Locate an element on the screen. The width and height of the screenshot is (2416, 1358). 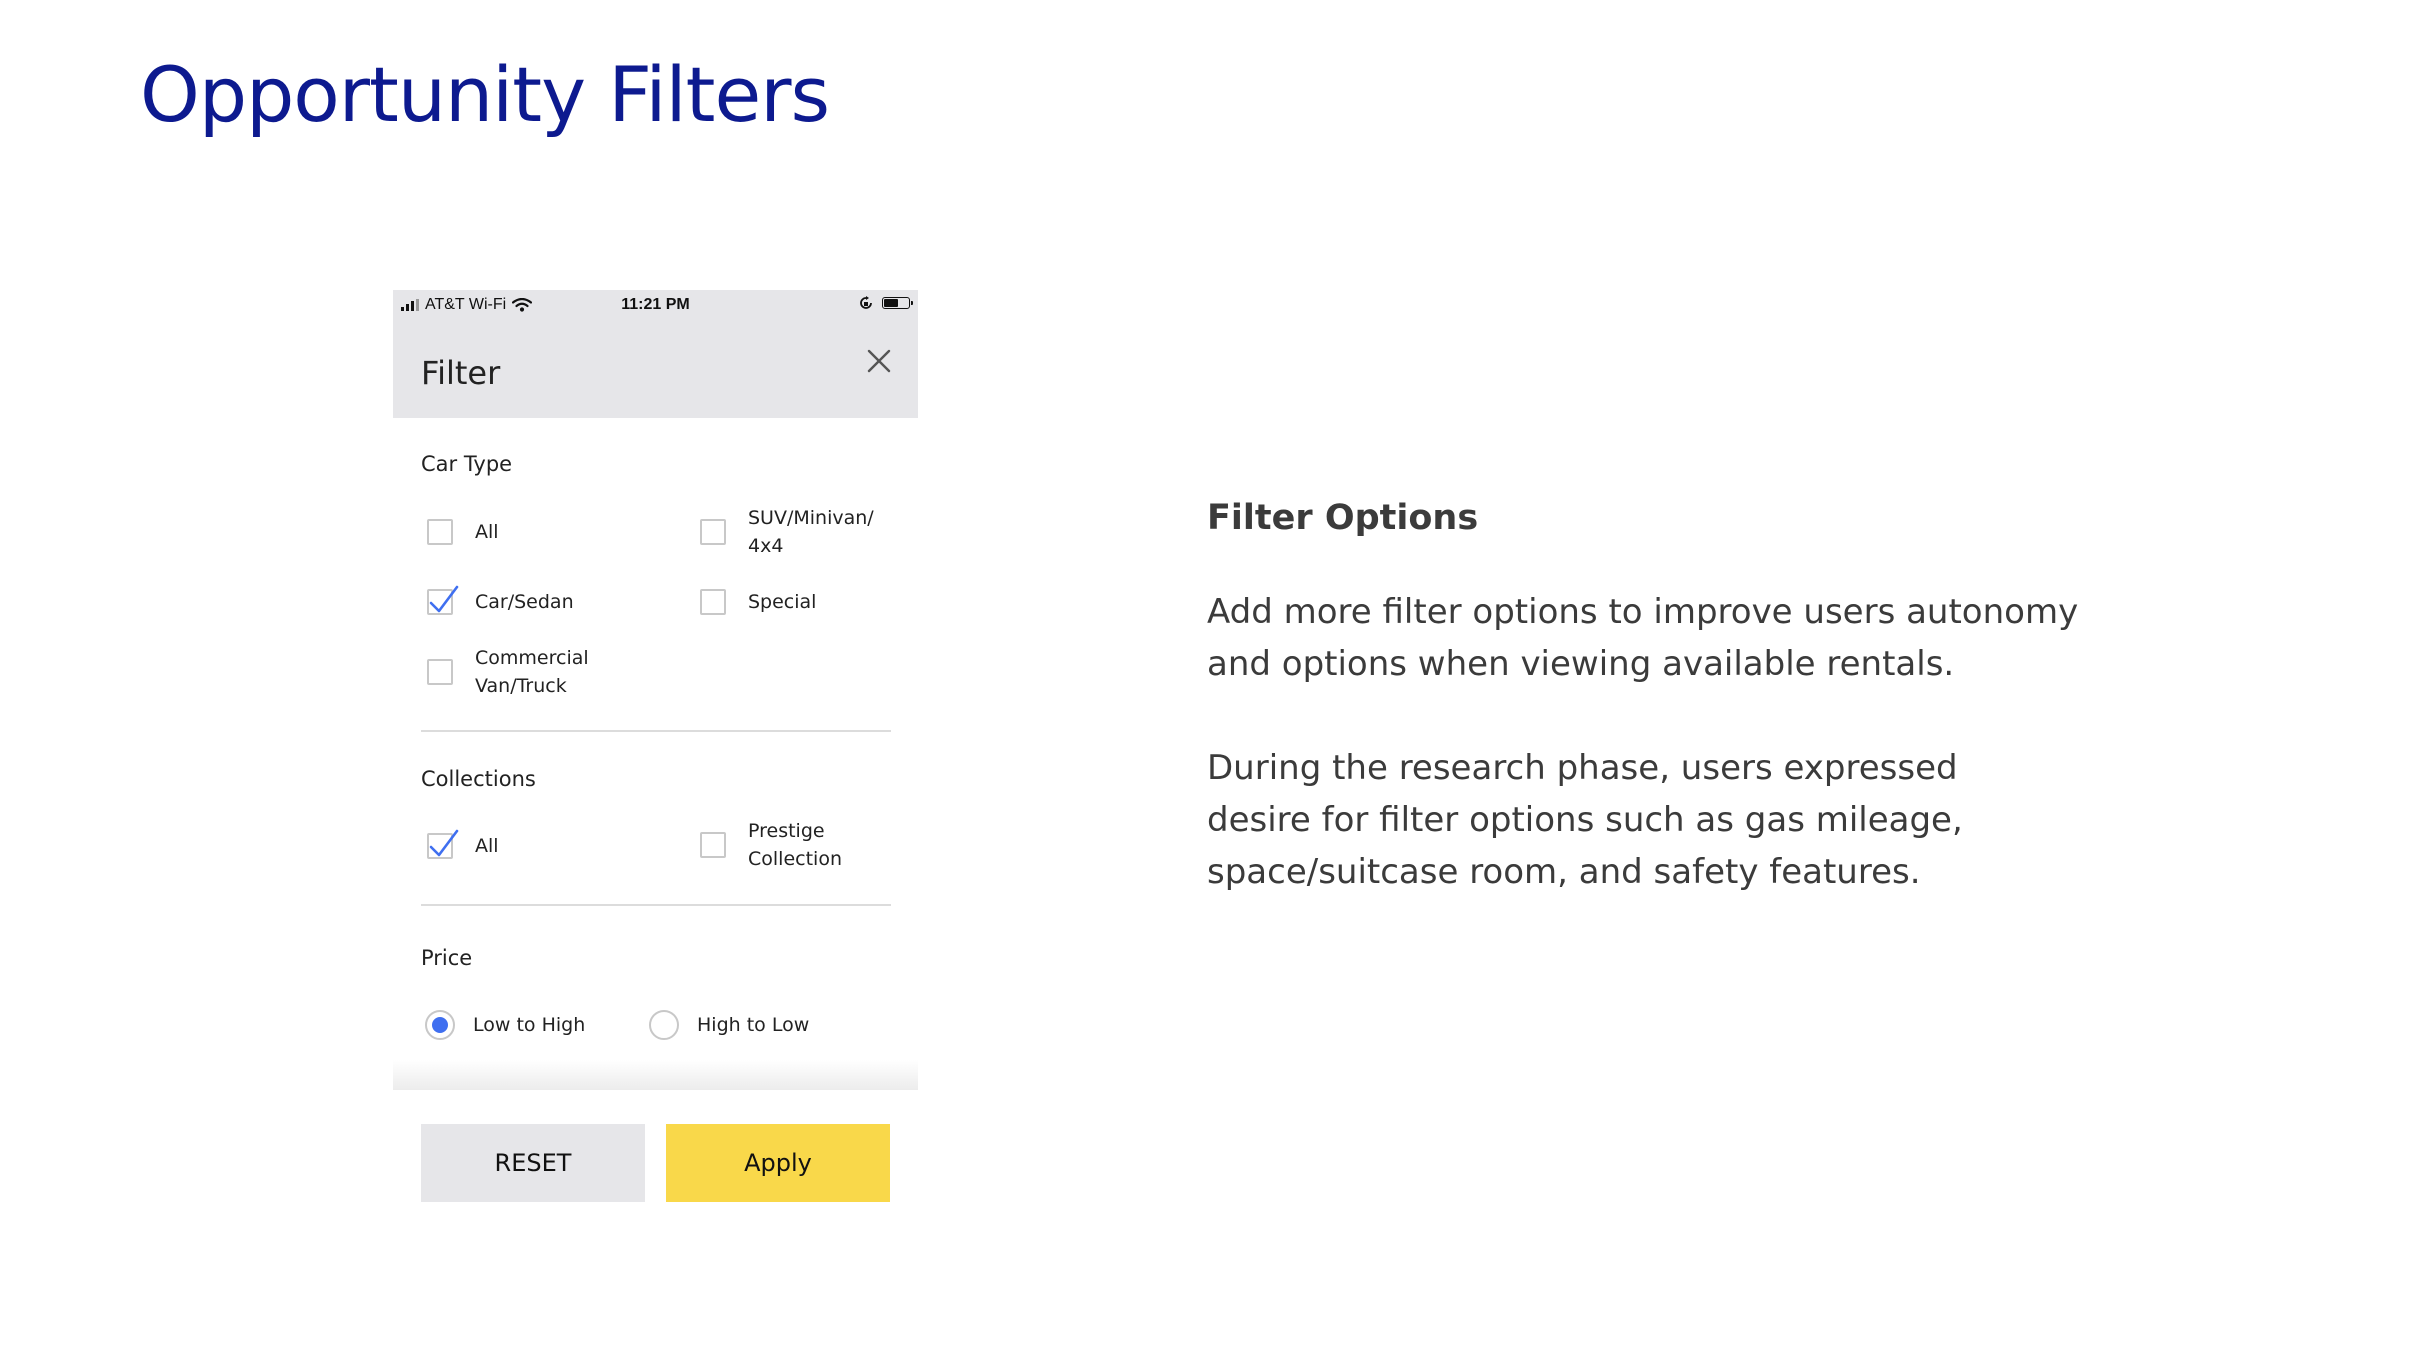
car-type-option-car-sedan: Car/Sedan is located at coordinates (500, 600).